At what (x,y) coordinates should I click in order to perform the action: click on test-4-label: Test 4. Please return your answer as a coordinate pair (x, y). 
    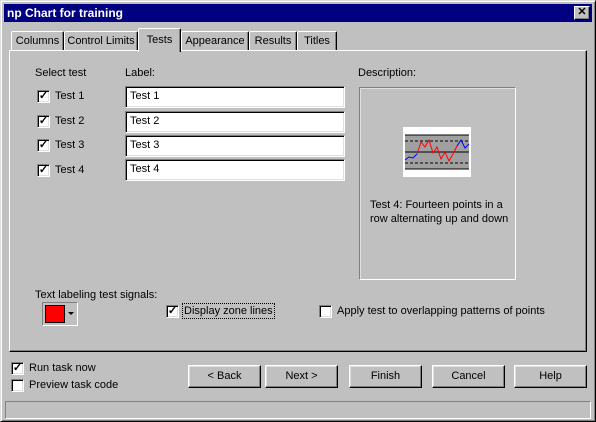
    Looking at the image, I should click on (70, 170).